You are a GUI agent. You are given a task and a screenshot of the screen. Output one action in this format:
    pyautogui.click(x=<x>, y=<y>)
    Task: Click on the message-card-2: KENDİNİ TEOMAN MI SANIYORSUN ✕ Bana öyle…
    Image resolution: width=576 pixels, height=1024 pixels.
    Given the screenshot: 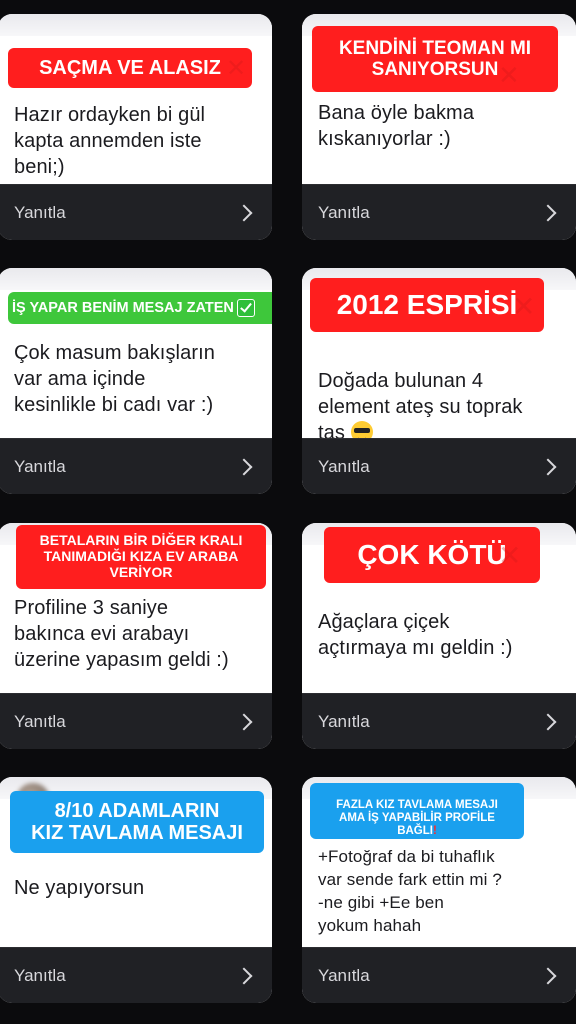 What is the action you would take?
    pyautogui.click(x=439, y=127)
    